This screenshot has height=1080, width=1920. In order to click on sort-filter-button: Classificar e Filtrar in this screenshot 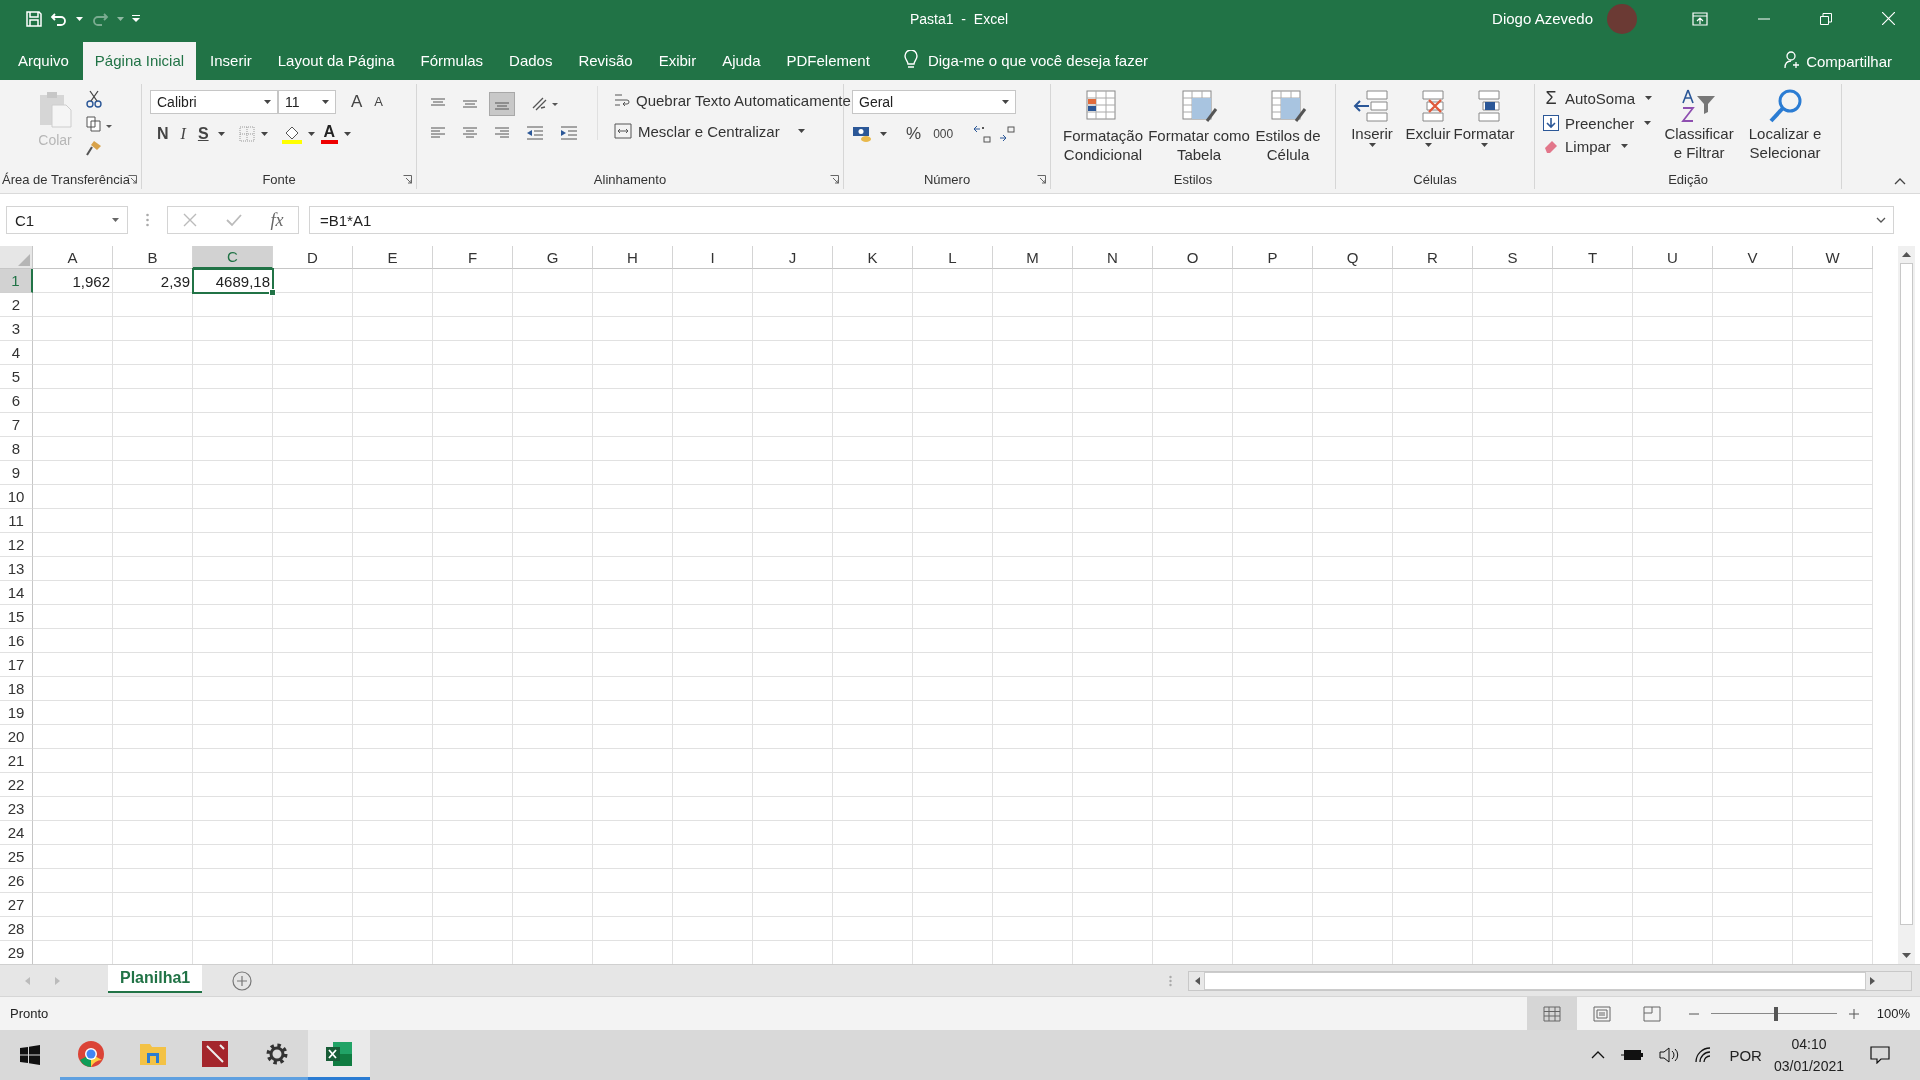, I will do `click(1699, 123)`.